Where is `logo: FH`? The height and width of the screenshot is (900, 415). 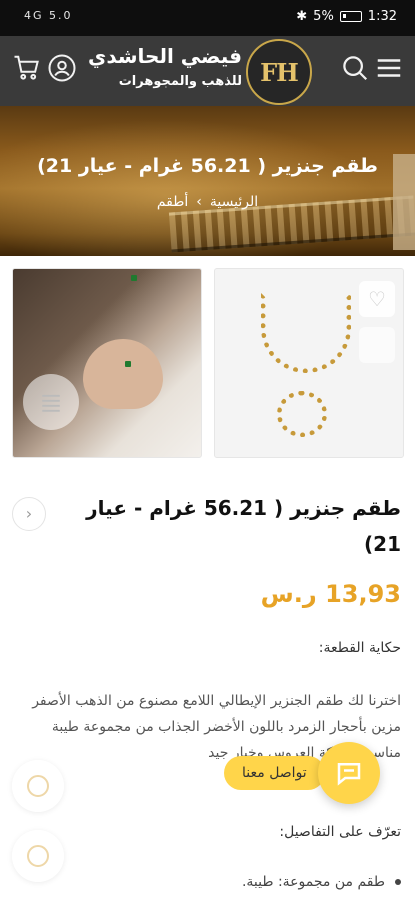
logo: FH is located at coordinates (279, 72).